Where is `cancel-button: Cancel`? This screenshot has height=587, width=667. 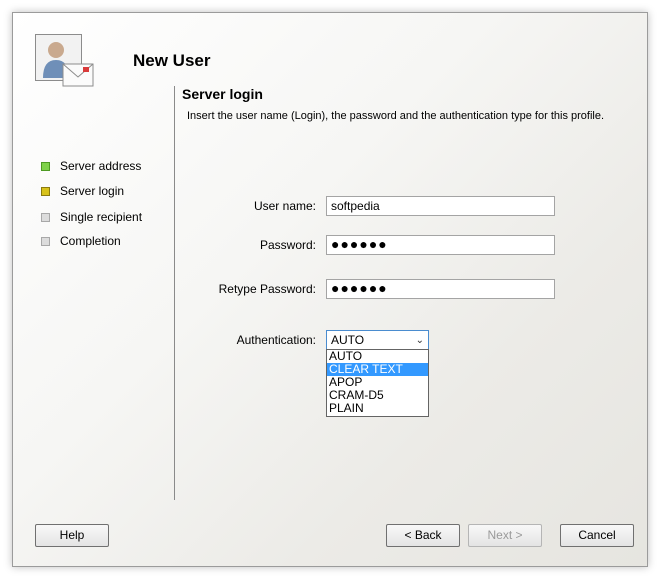 cancel-button: Cancel is located at coordinates (597, 535).